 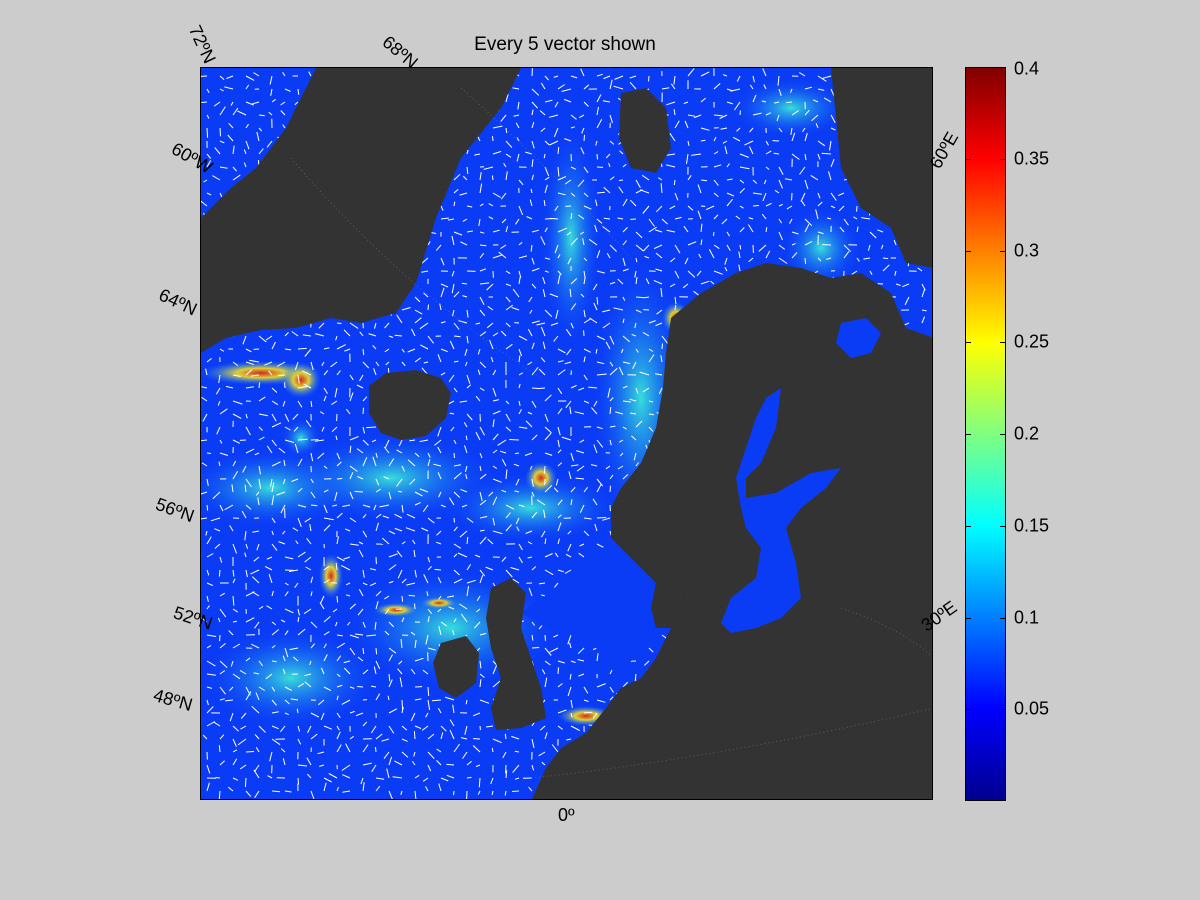 What do you see at coordinates (1027, 250) in the screenshot?
I see `colorbar-tick-label: 0.3` at bounding box center [1027, 250].